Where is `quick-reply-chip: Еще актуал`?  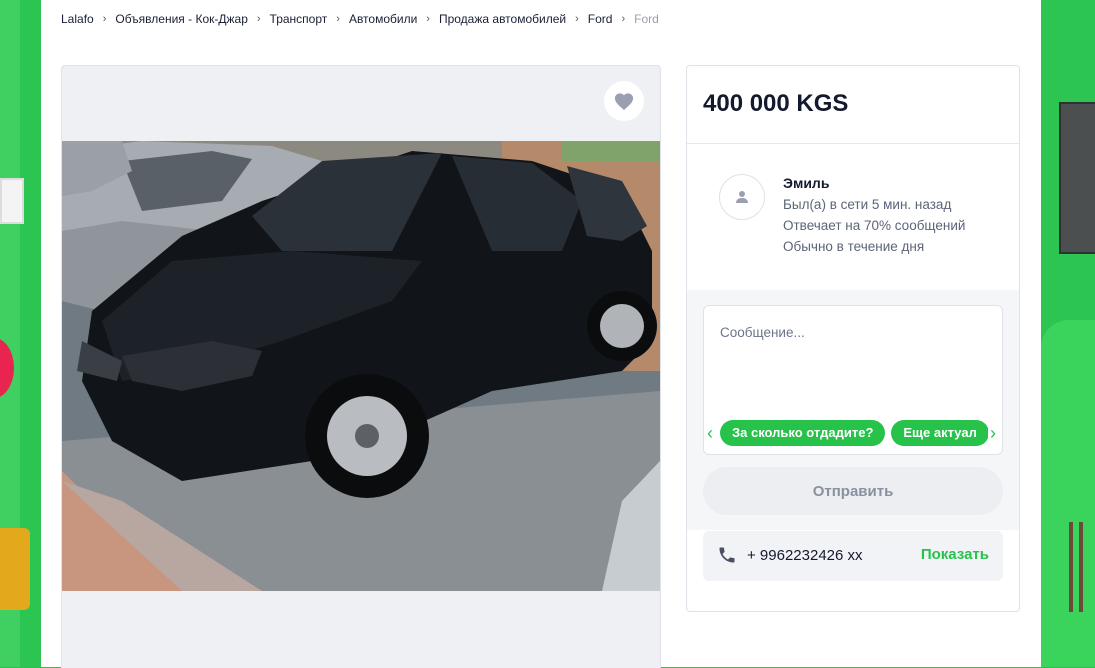
quick-reply-chip: Еще актуал is located at coordinates (939, 433).